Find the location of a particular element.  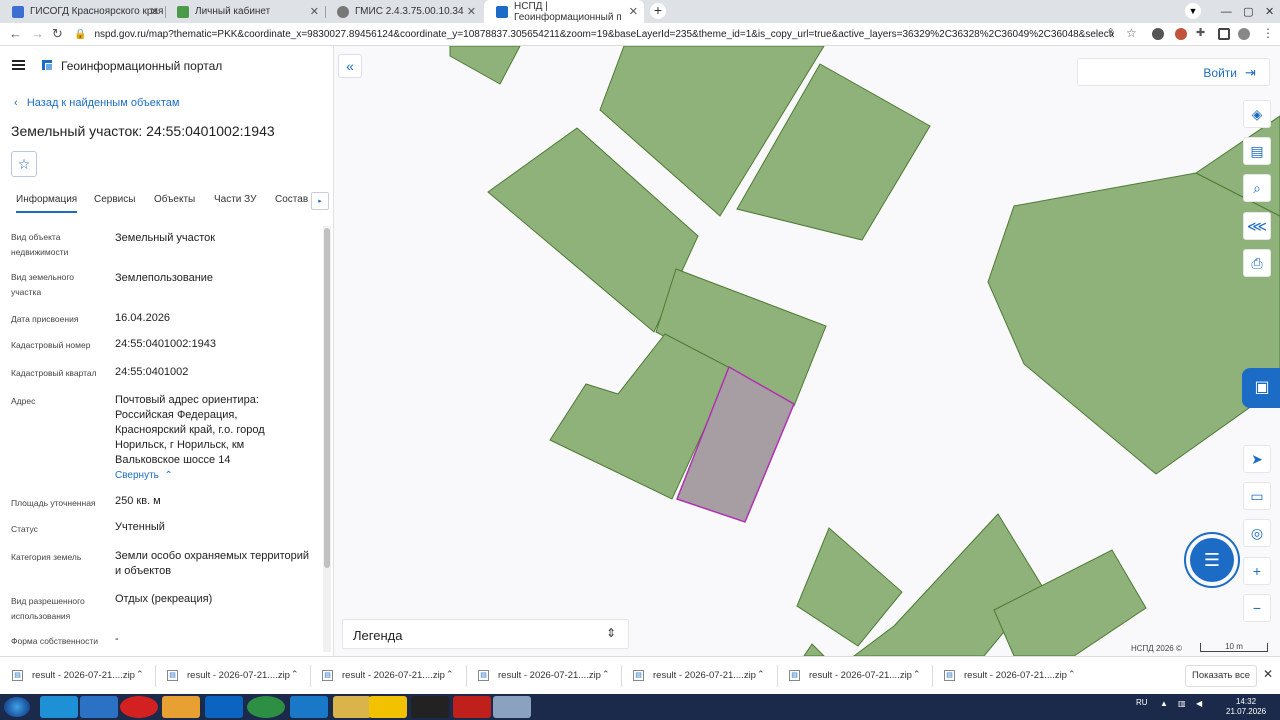

panel-scrollbar is located at coordinates (327, 439).